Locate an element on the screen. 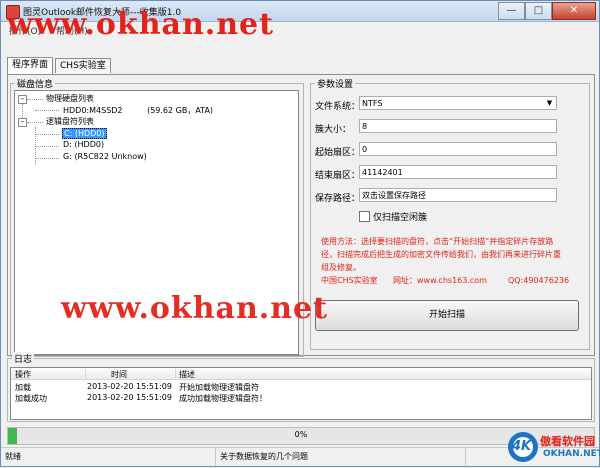  window-controls: — □ ✕ is located at coordinates (547, 11).